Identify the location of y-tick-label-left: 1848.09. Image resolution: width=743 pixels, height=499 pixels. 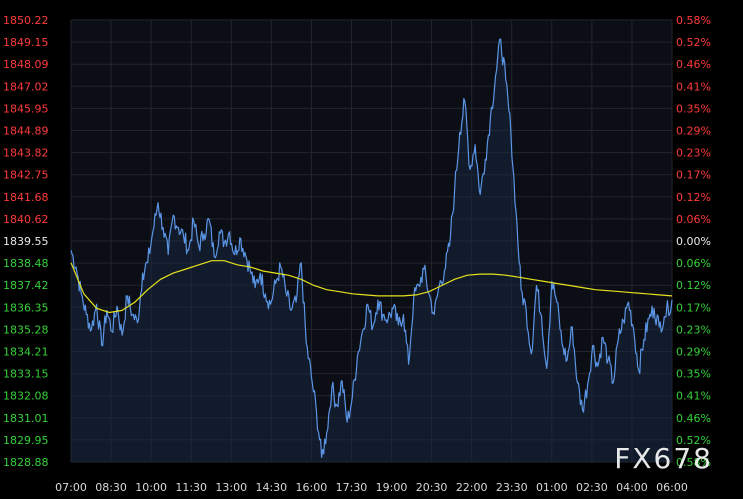
(26, 64).